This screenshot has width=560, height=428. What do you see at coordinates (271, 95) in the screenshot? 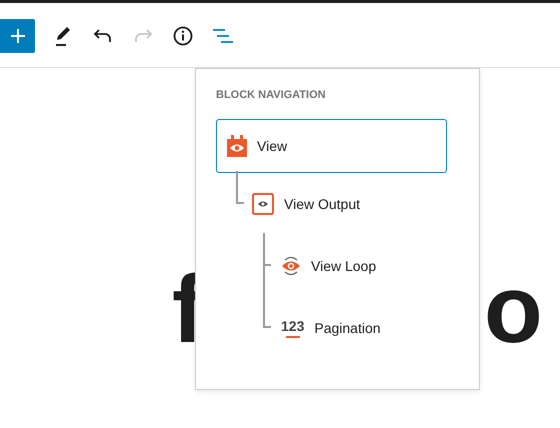
I see `popover-title: BLOCK NAVIGATION` at bounding box center [271, 95].